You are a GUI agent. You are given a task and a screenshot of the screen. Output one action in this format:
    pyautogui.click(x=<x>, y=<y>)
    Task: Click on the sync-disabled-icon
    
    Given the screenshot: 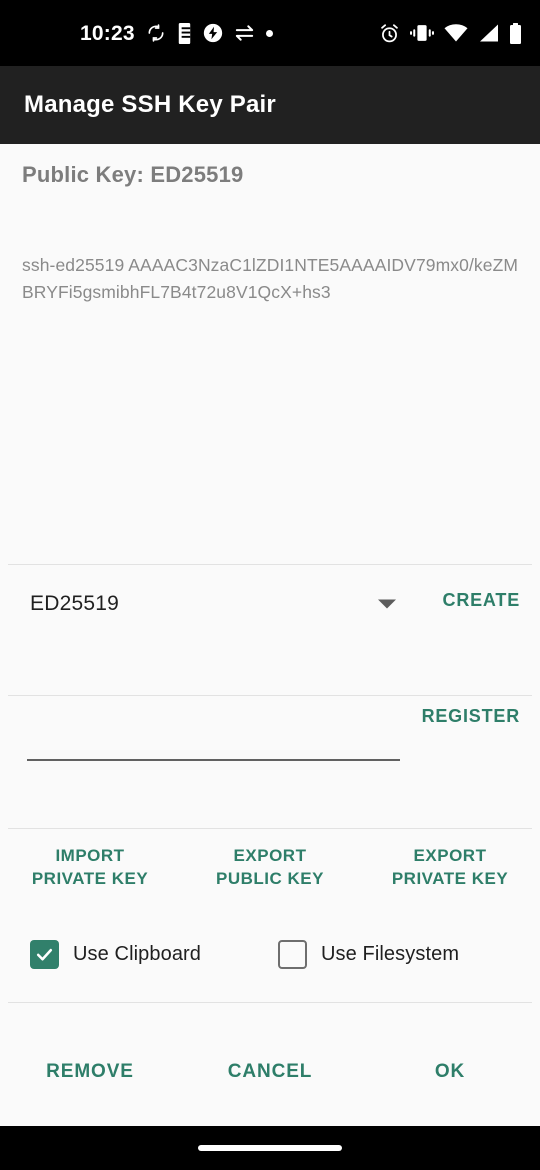 What is the action you would take?
    pyautogui.click(x=156, y=33)
    